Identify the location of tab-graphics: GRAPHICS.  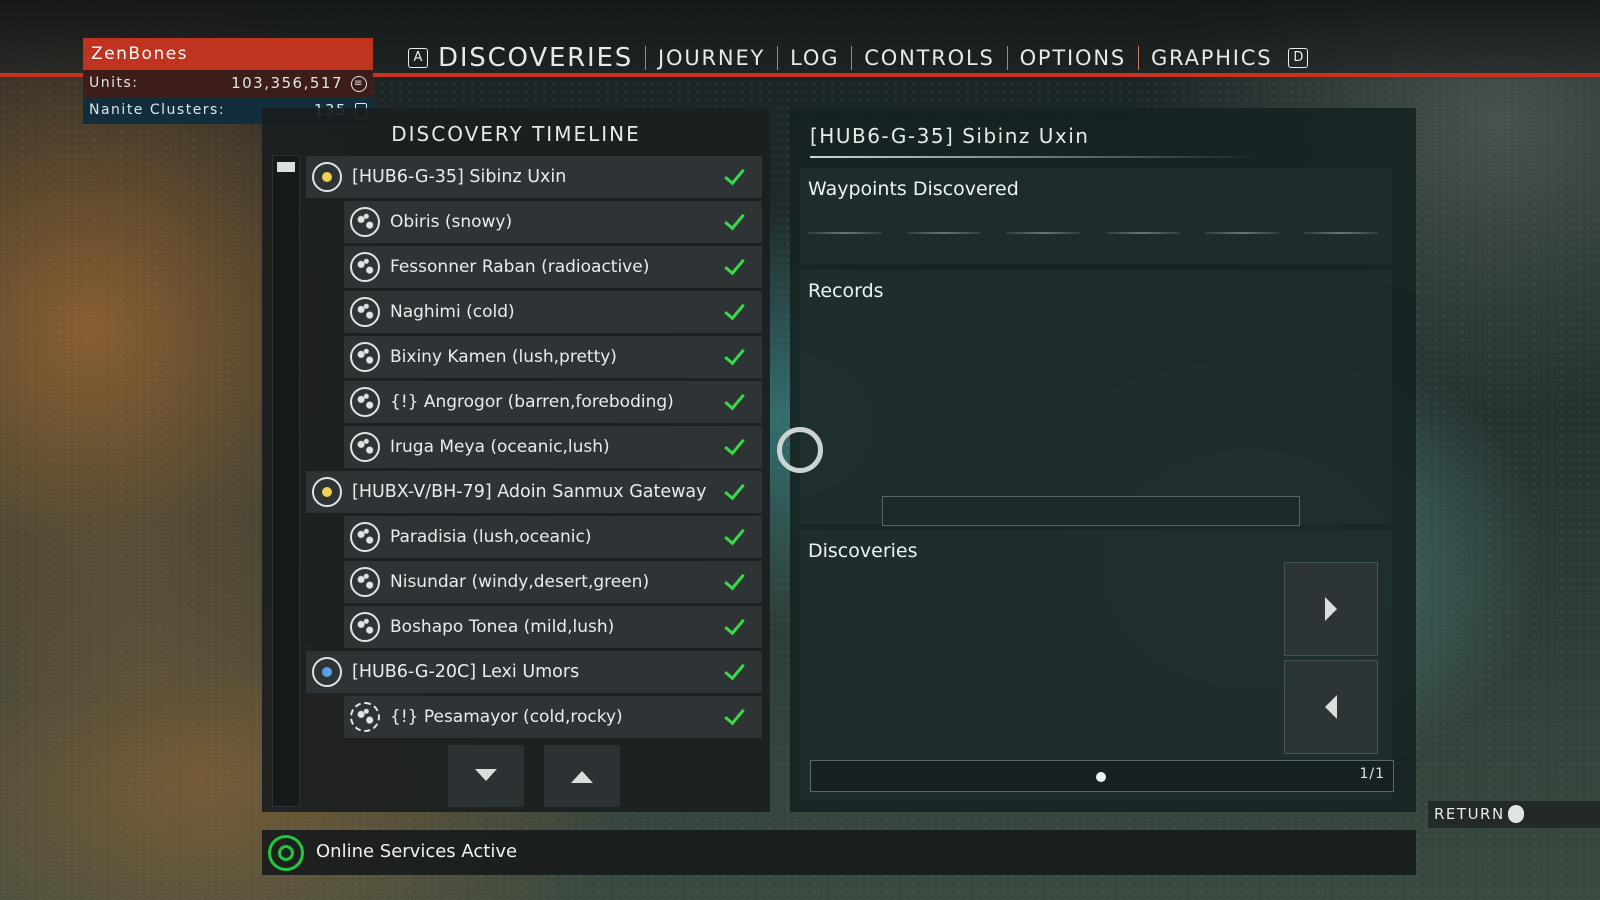
(1210, 58).